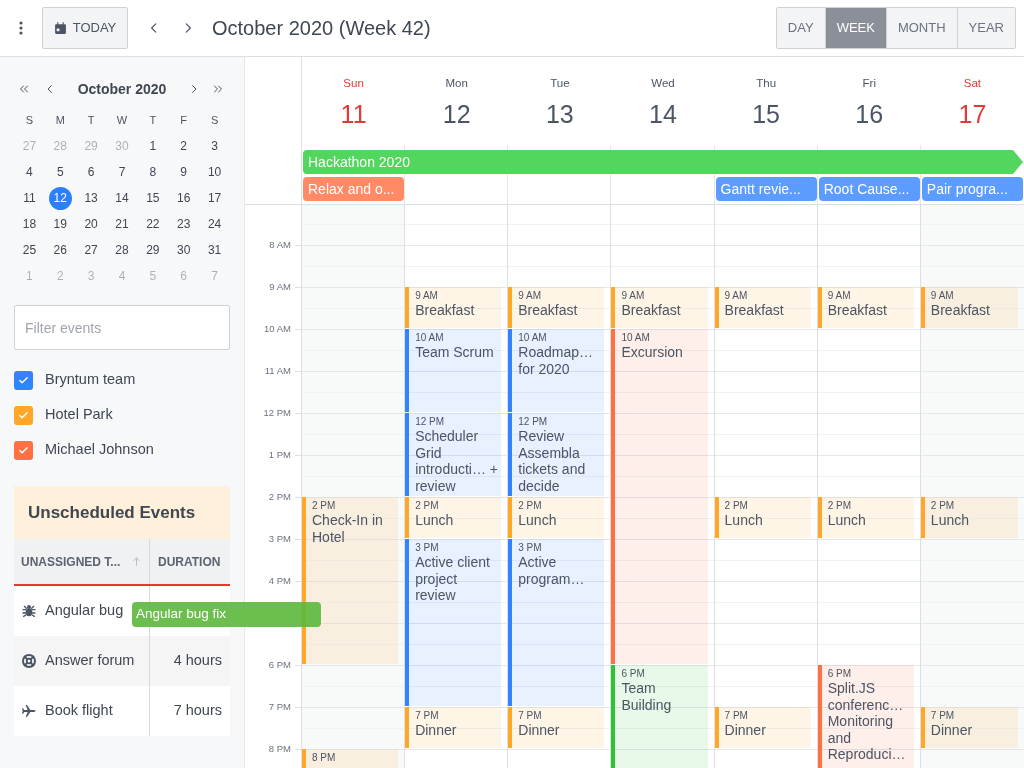 Image resolution: width=1024 pixels, height=768 pixels. What do you see at coordinates (552, 461) in the screenshot?
I see `event-title: Review Assembla tickets and decide` at bounding box center [552, 461].